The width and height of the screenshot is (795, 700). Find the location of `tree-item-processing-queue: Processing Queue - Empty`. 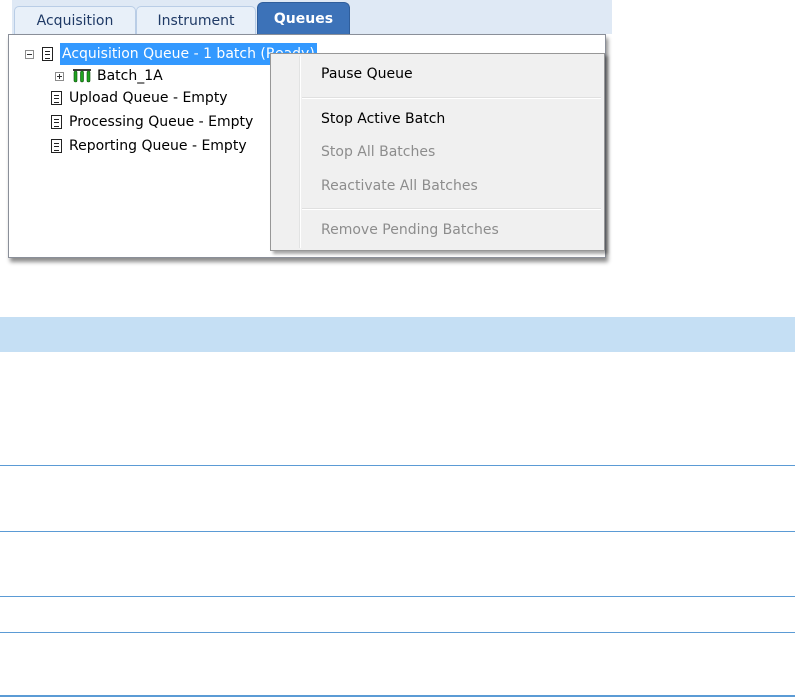

tree-item-processing-queue: Processing Queue - Empty is located at coordinates (152, 122).